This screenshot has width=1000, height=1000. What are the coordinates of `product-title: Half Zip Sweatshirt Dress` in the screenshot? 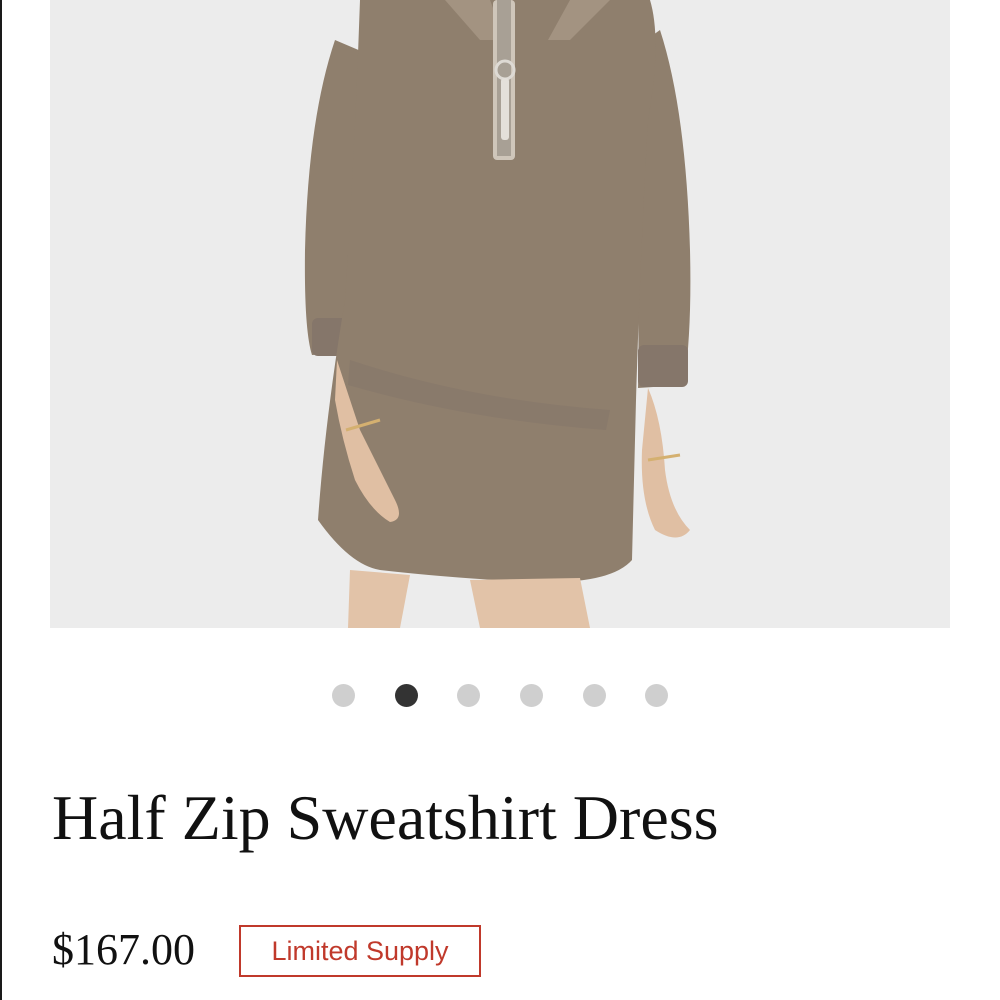 It's located at (385, 817).